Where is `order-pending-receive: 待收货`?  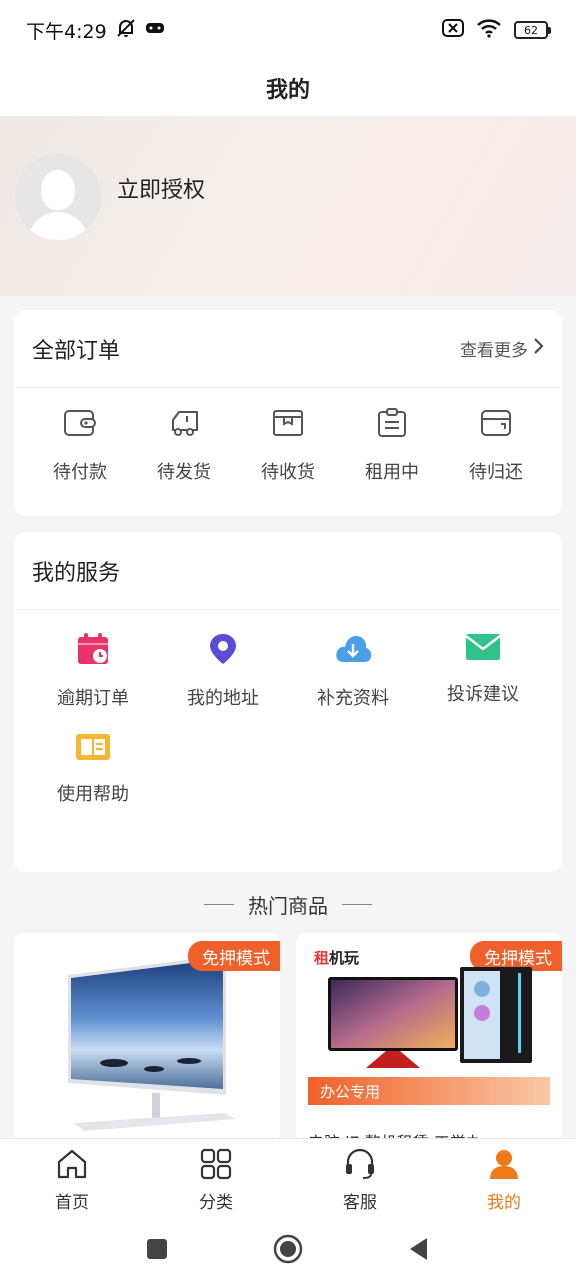
order-pending-receive: 待收货 is located at coordinates (288, 446).